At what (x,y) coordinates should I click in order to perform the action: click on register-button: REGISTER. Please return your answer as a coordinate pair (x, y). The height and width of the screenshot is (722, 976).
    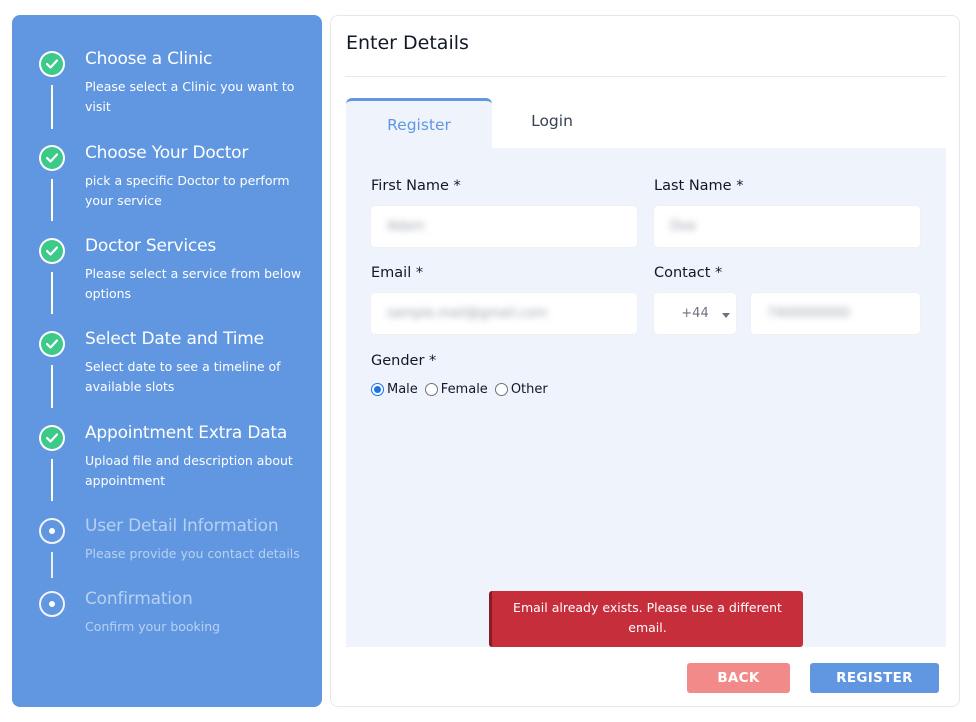
    Looking at the image, I should click on (874, 678).